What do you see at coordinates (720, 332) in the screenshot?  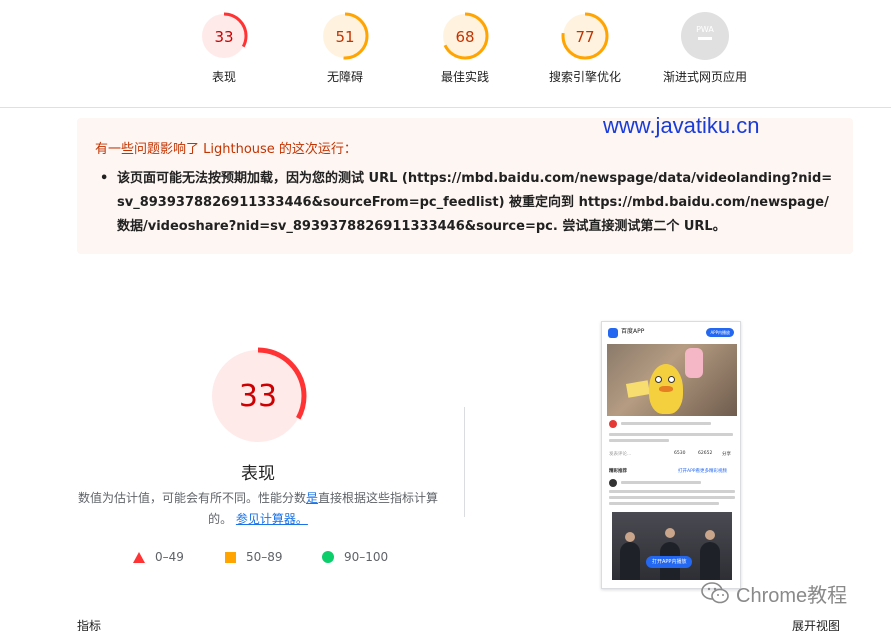 I see `phone-app-button: APP内播放` at bounding box center [720, 332].